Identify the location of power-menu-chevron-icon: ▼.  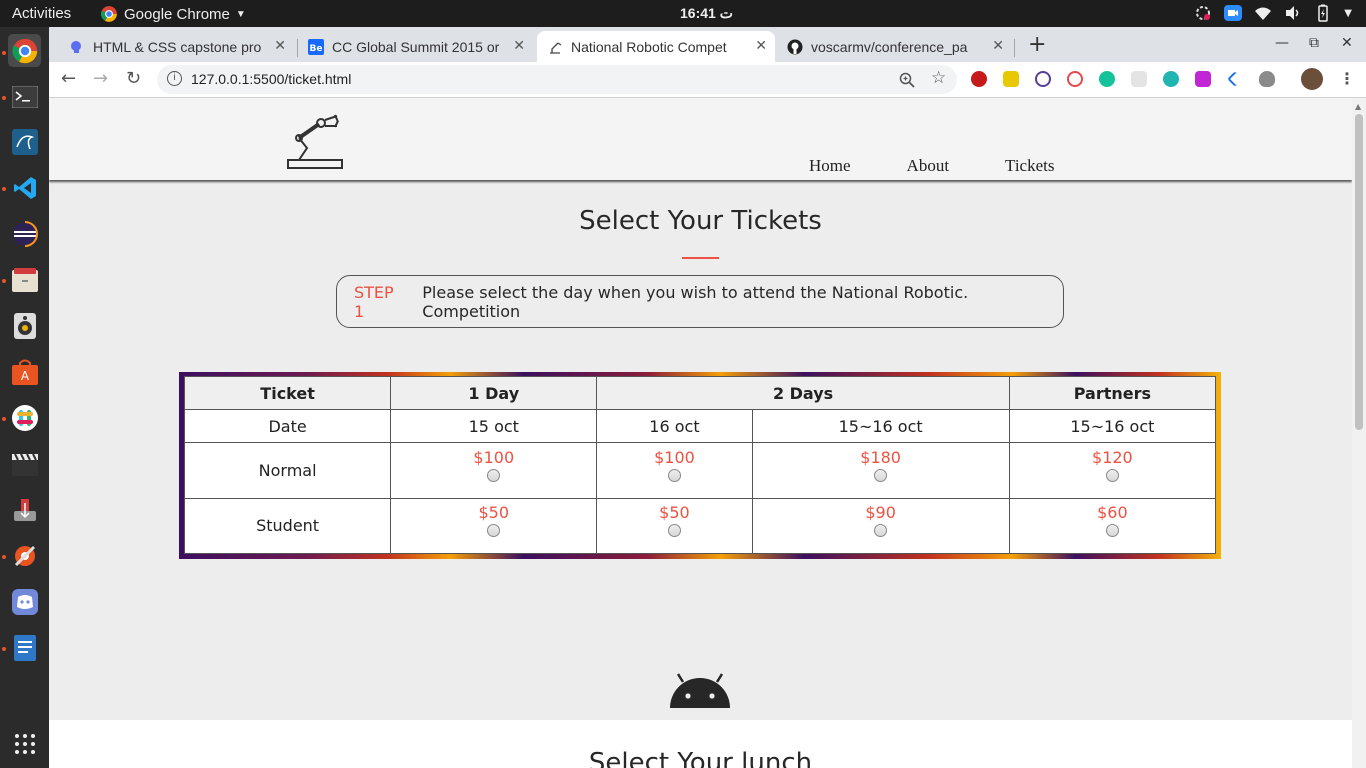
(1348, 13).